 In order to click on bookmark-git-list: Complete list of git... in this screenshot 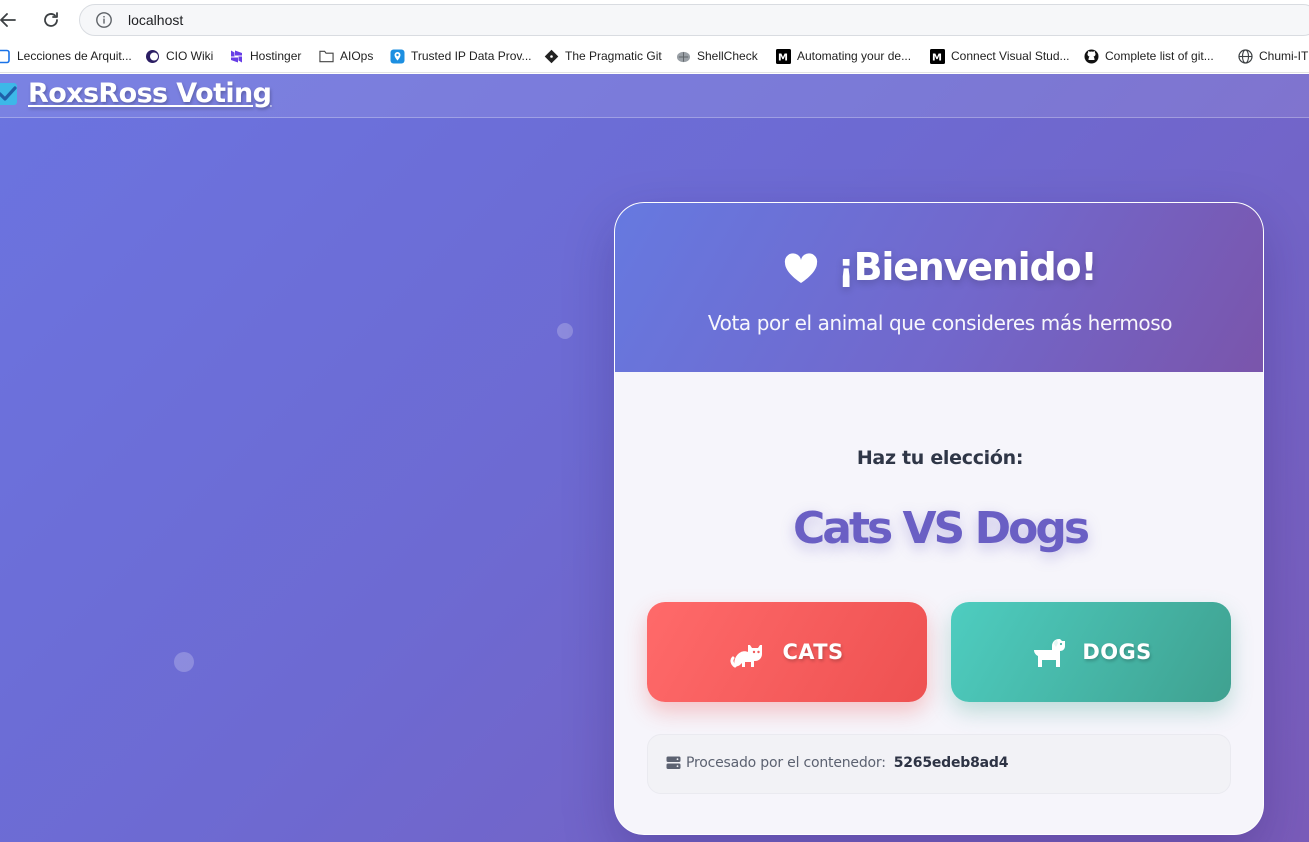, I will do `click(1149, 56)`.